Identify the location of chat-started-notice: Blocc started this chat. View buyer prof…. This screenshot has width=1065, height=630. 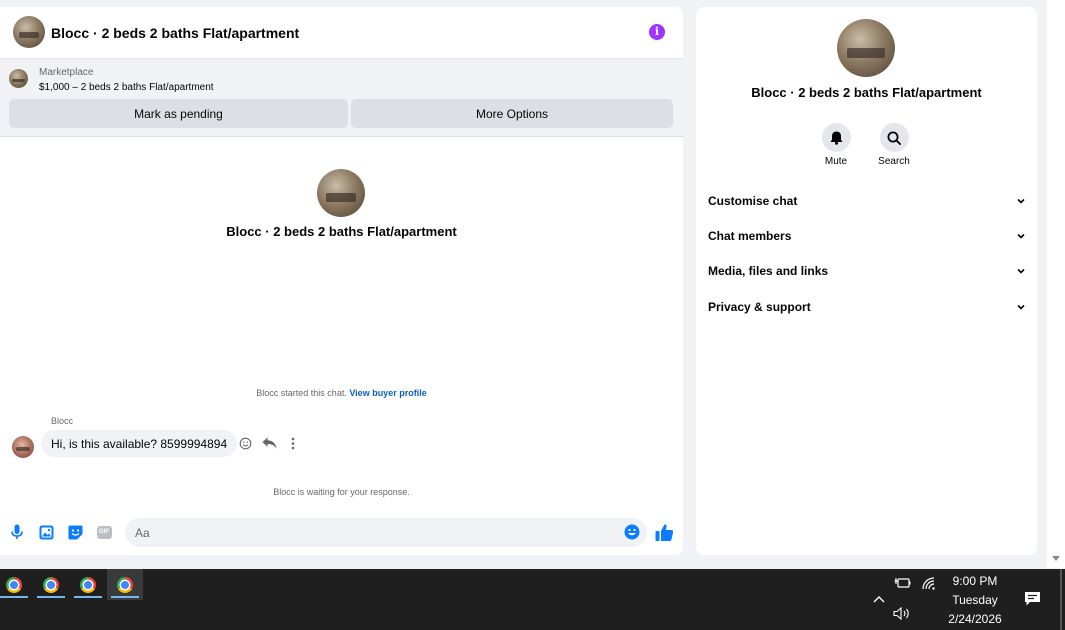
(341, 393).